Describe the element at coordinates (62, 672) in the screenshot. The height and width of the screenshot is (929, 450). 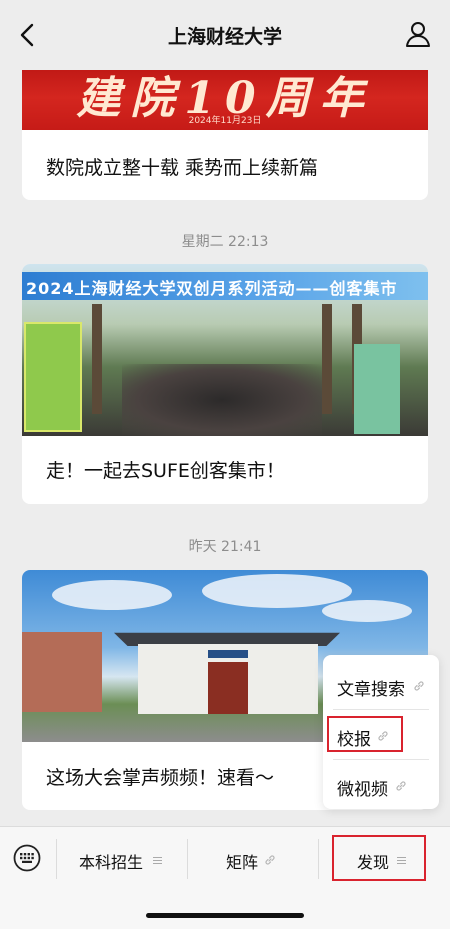
I see `building` at that location.